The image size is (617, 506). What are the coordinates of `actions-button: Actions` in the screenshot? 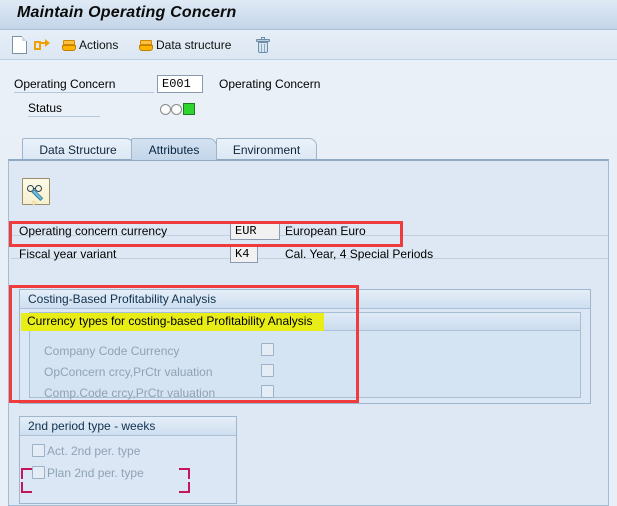 It's located at (90, 45).